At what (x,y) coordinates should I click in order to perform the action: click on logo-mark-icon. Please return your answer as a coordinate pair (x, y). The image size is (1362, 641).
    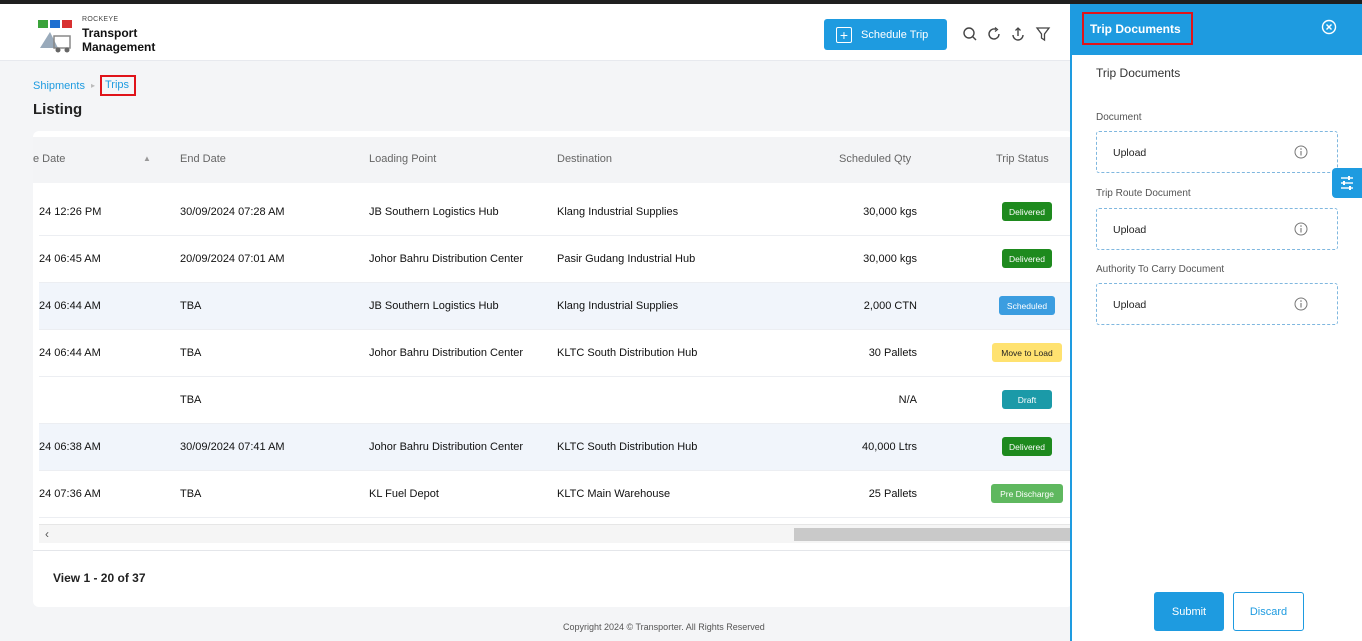
    Looking at the image, I should click on (55, 36).